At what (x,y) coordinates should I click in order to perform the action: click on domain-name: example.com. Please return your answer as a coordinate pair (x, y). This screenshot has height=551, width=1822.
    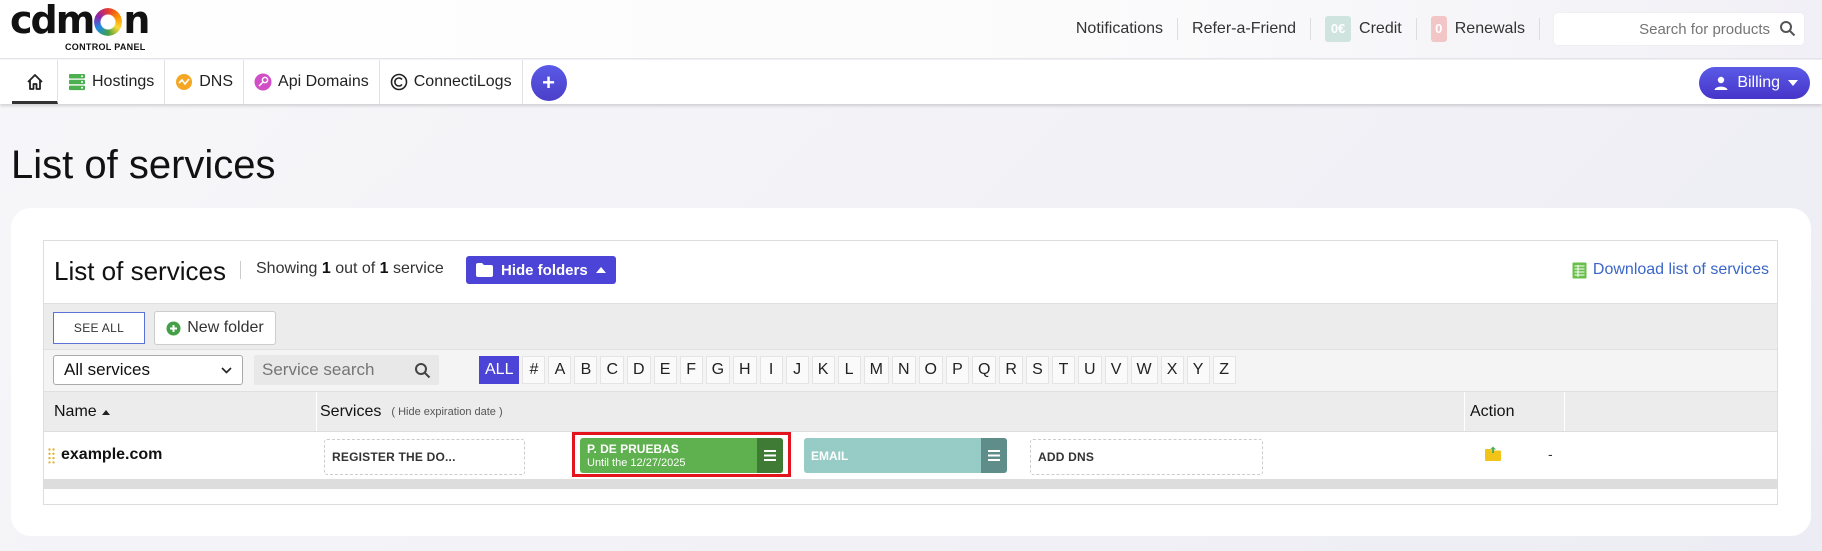
    Looking at the image, I should click on (111, 455).